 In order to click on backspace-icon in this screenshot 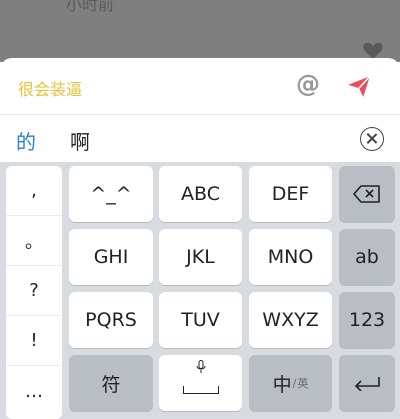, I will do `click(366, 194)`.